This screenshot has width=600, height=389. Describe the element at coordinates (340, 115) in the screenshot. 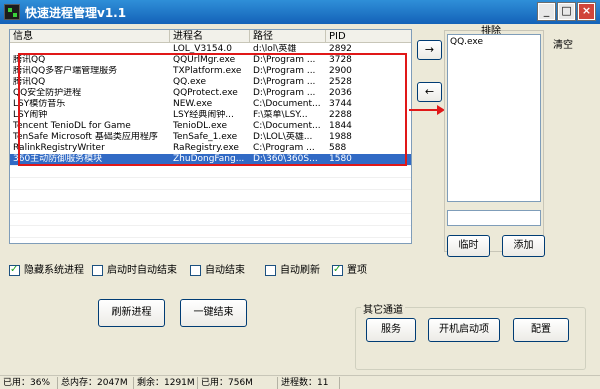

I see `cell-pid: 2288` at that location.